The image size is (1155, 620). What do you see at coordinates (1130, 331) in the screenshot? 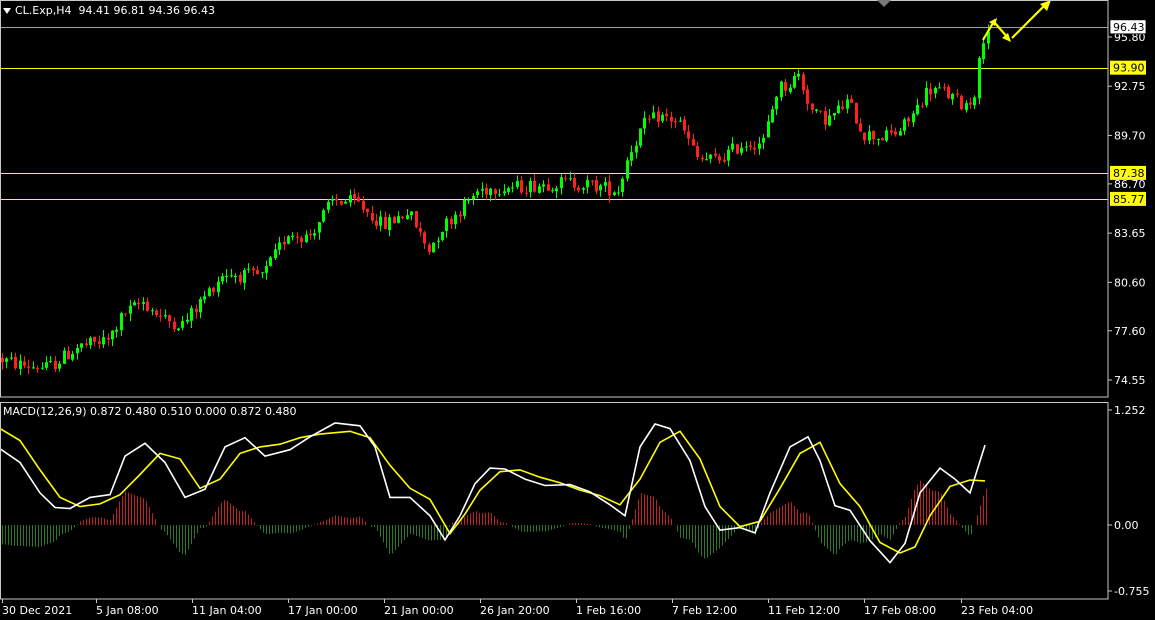
I see `price-tick-label: 77.60` at bounding box center [1130, 331].